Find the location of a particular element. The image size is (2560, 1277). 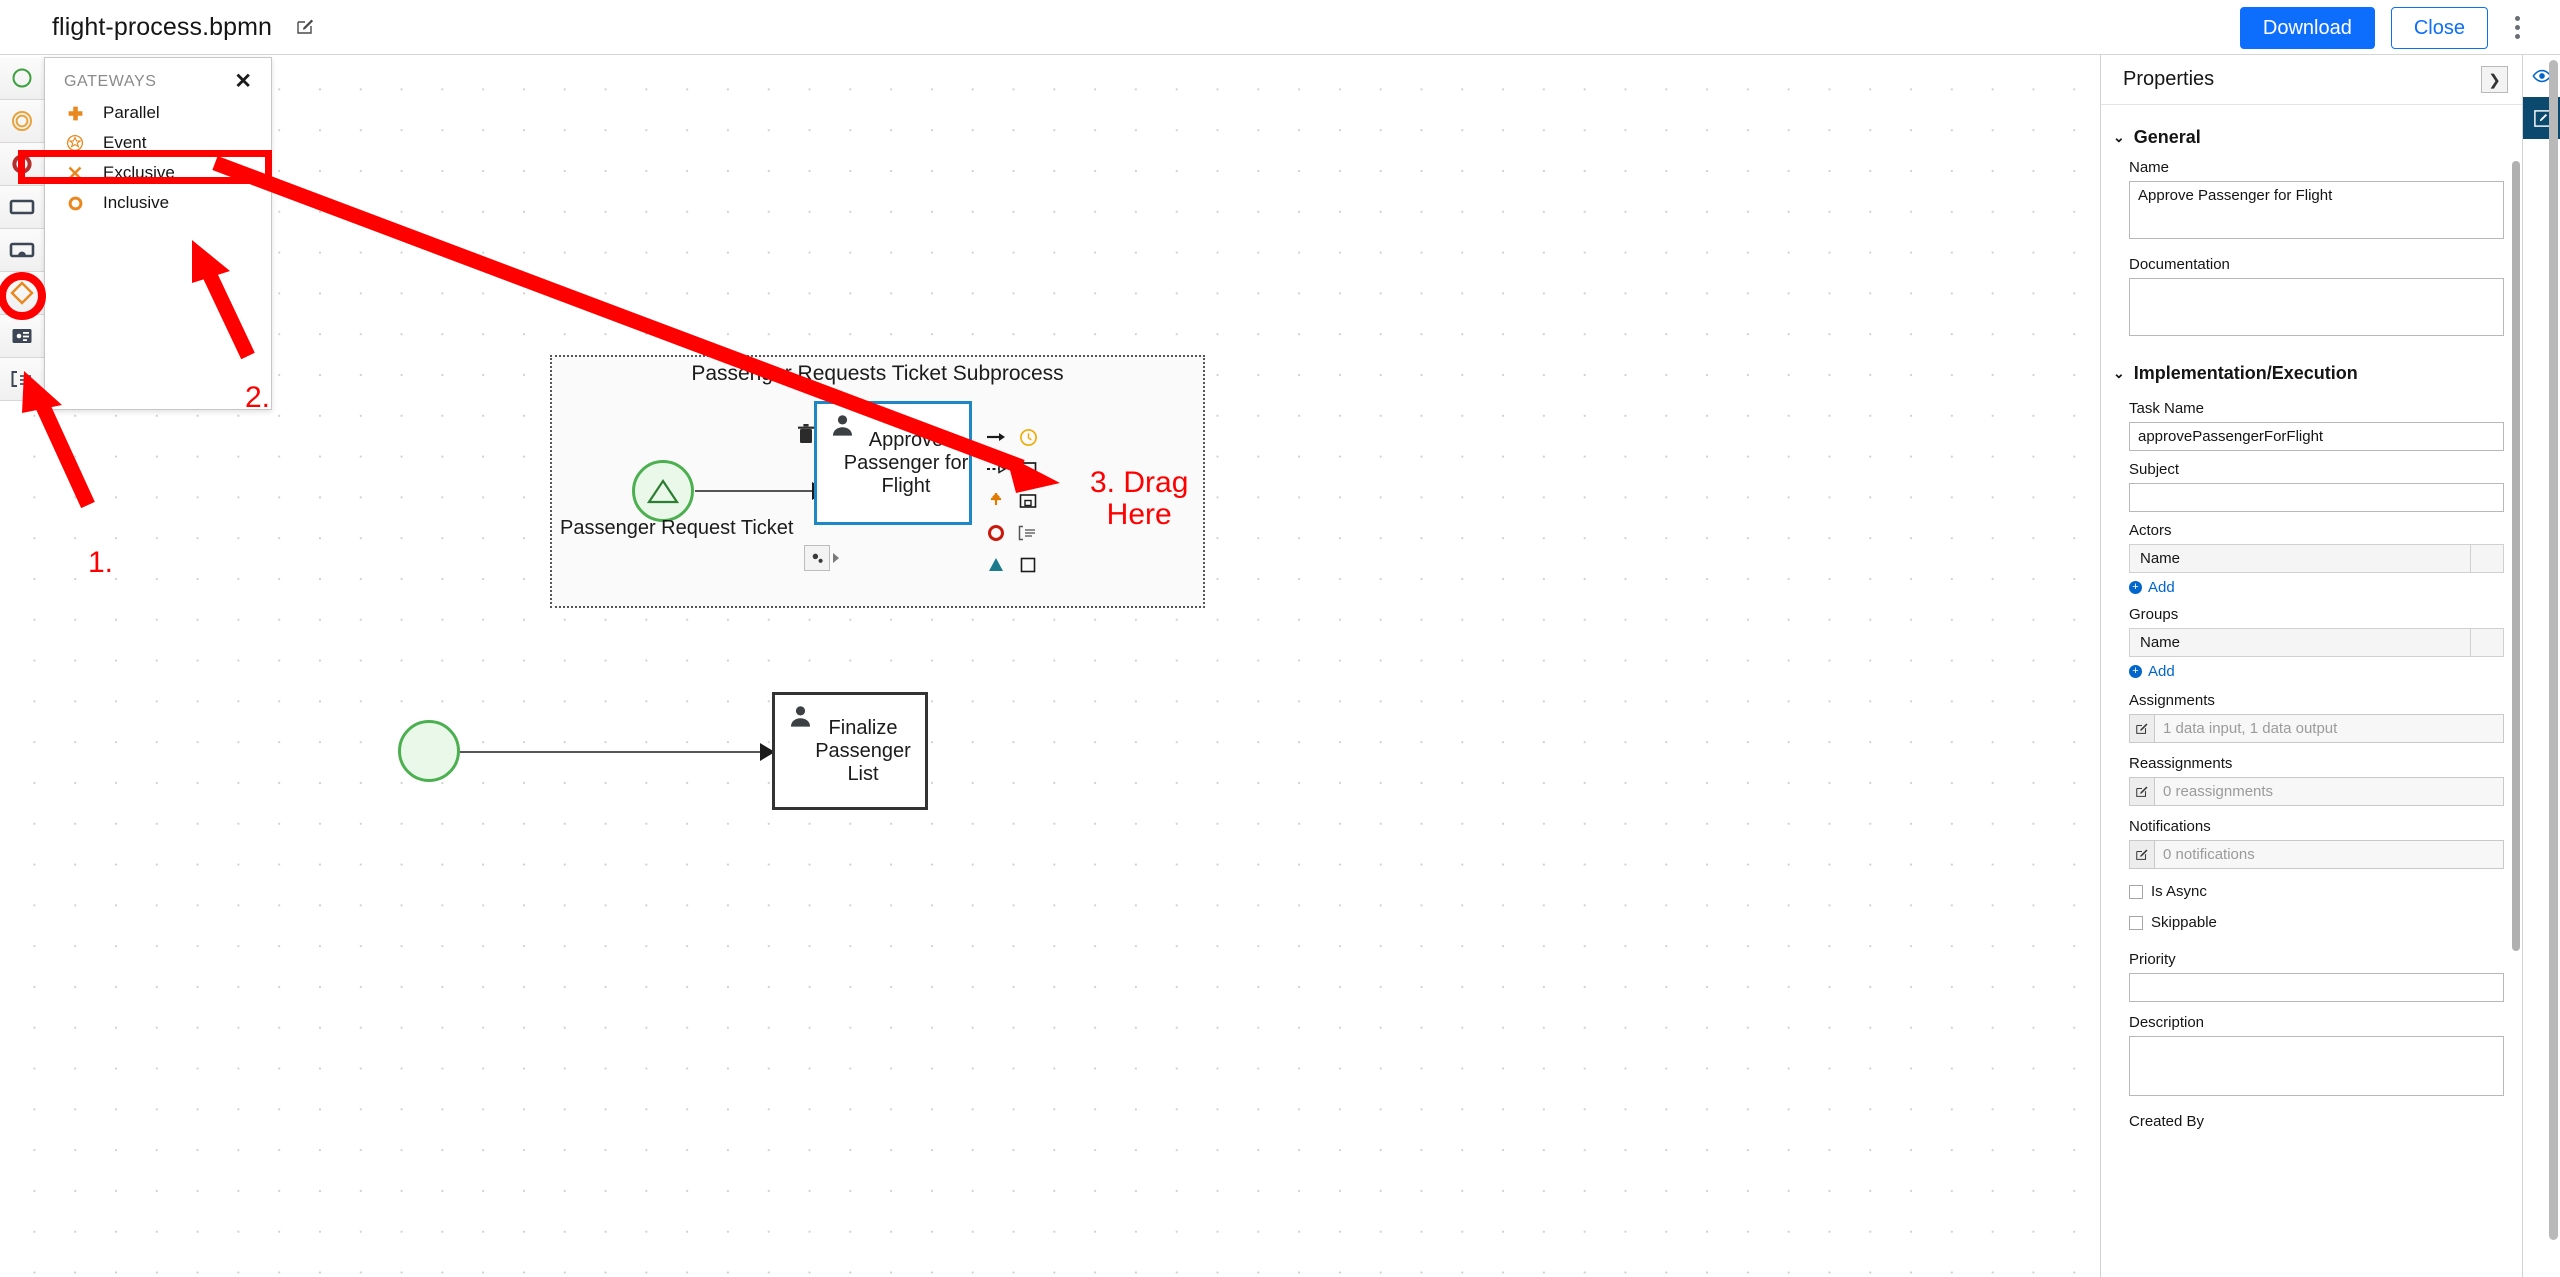

start-event-plain is located at coordinates (429, 751).